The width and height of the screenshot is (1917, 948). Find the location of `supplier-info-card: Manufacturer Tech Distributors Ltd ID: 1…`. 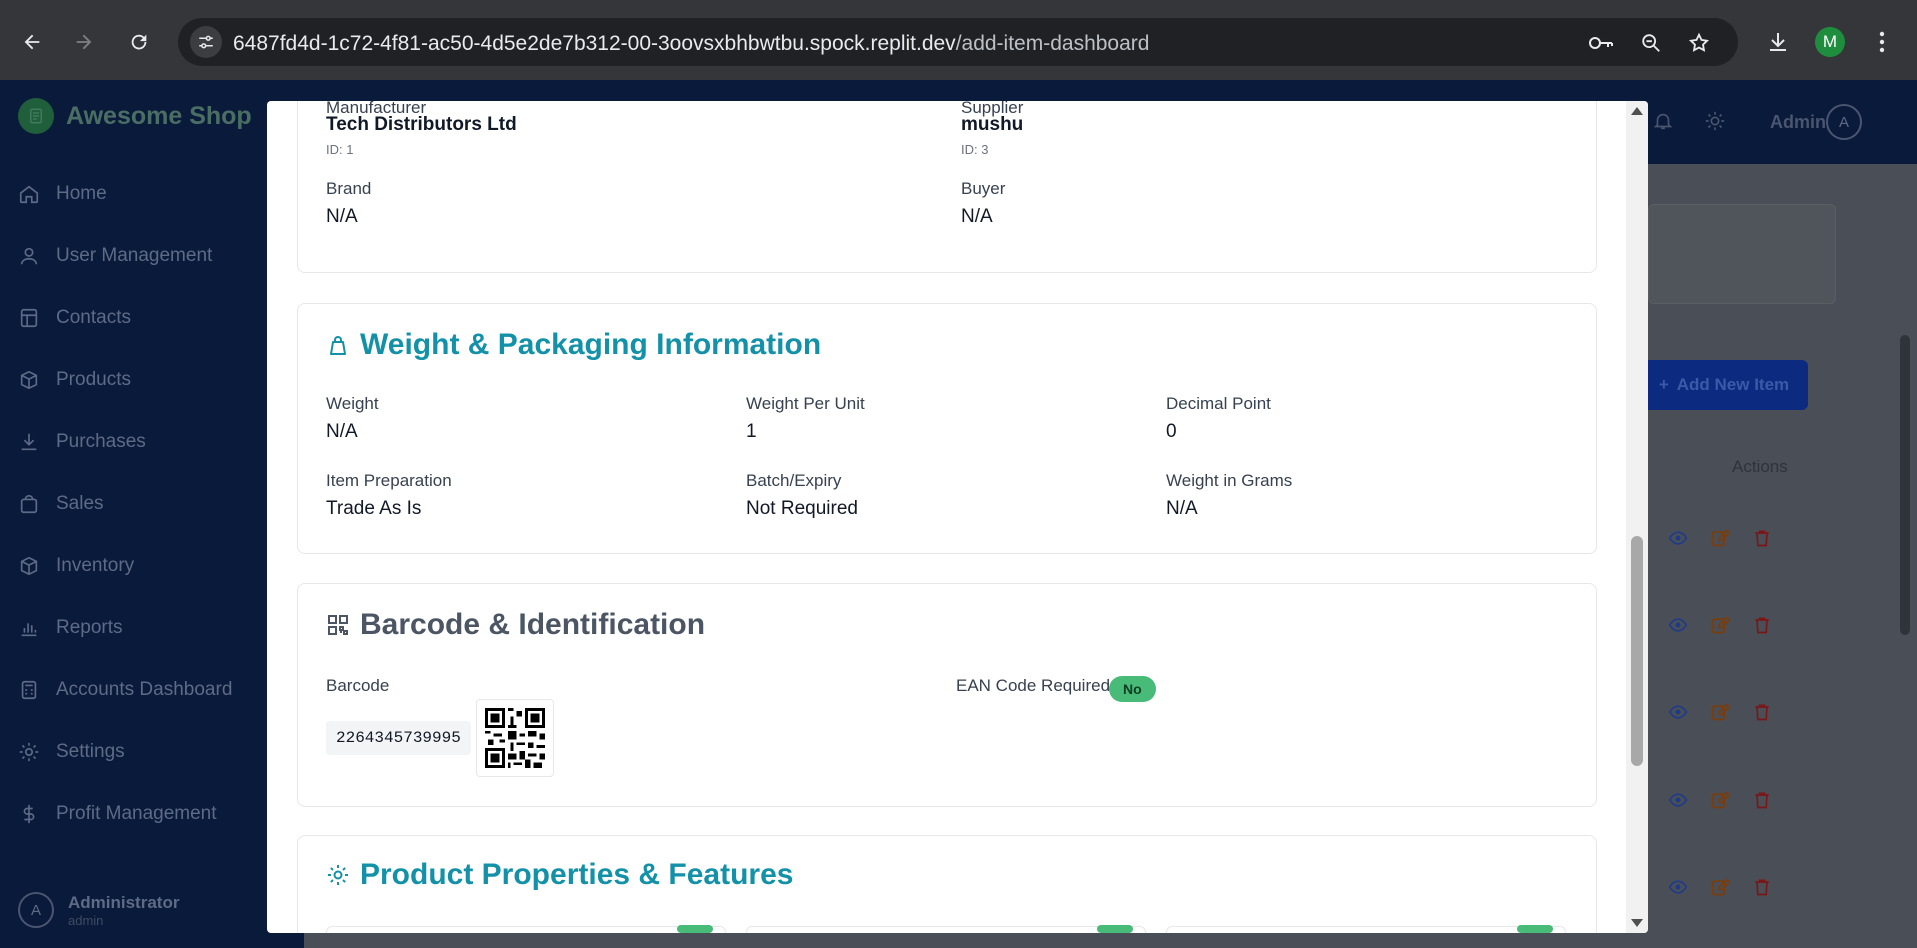

supplier-info-card: Manufacturer Tech Distributors Ltd ID: 1… is located at coordinates (947, 187).